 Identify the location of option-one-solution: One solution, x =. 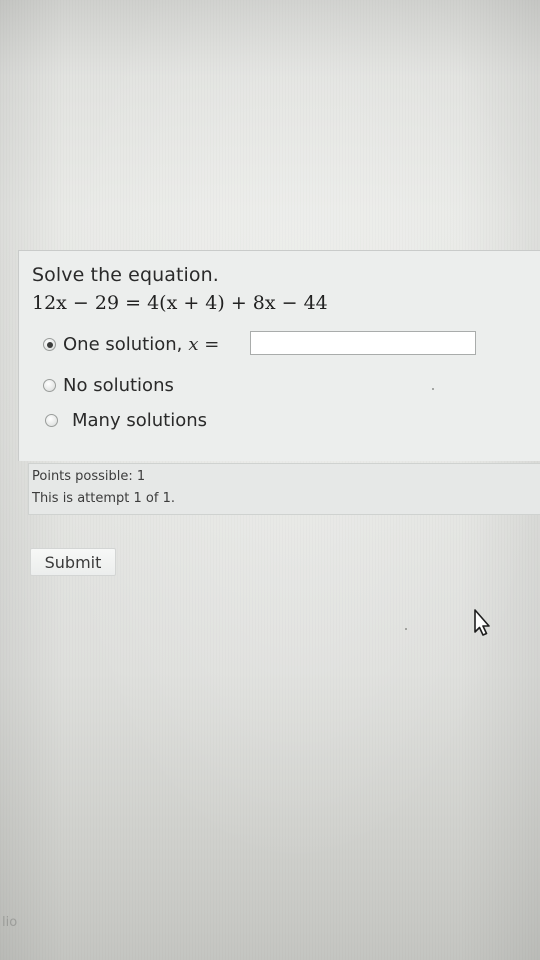
(131, 344).